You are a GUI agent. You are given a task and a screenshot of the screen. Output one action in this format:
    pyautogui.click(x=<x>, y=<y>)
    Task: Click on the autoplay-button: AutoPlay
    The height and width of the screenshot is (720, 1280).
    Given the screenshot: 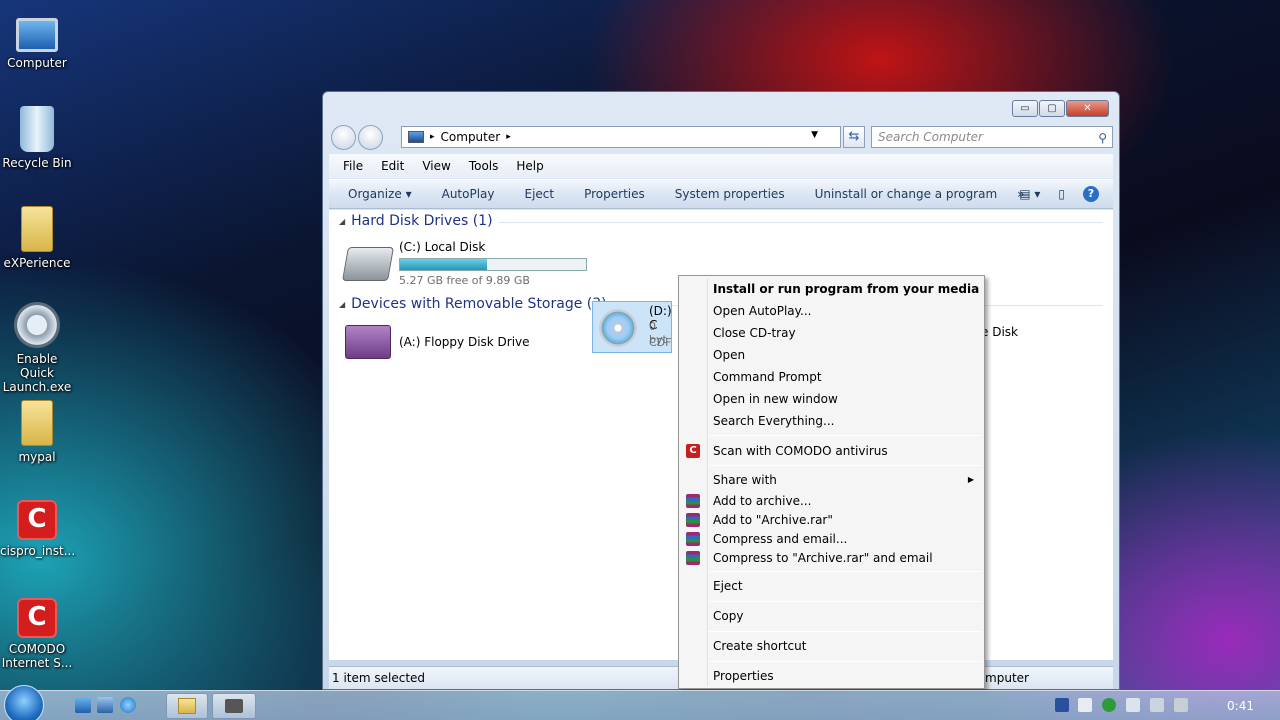 What is the action you would take?
    pyautogui.click(x=468, y=194)
    